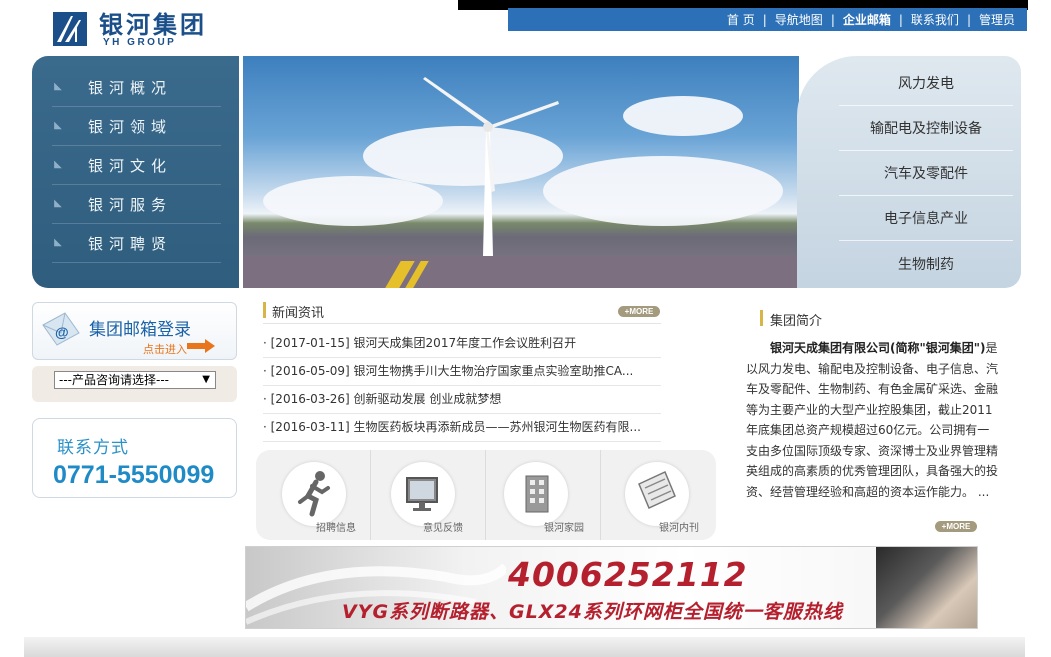  What do you see at coordinates (799, 19) in the screenshot?
I see `nav-sitemap: 导航地图` at bounding box center [799, 19].